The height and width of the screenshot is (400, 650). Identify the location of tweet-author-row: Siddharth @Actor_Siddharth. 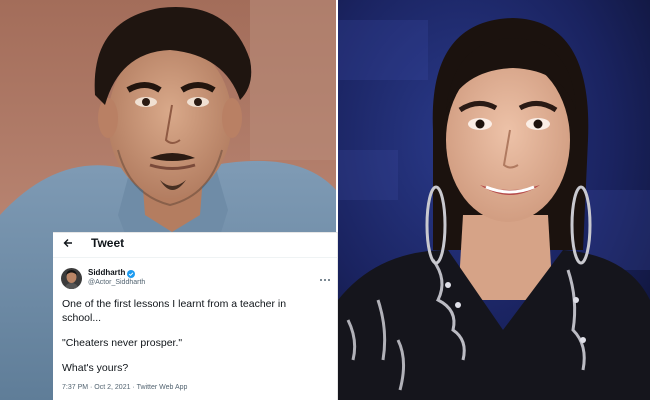
(195, 278).